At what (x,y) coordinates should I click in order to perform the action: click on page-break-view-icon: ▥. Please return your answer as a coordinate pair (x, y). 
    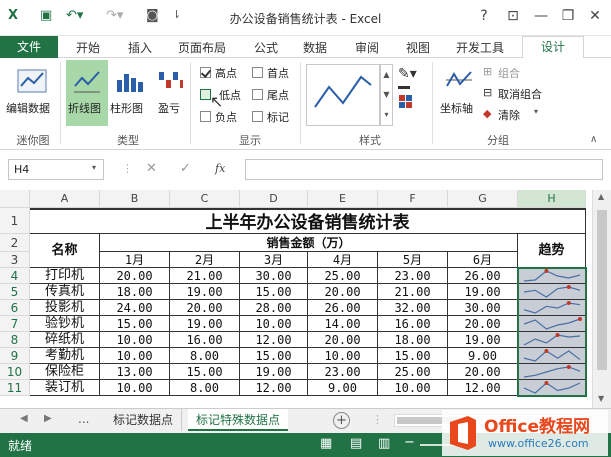
    Looking at the image, I should click on (384, 443).